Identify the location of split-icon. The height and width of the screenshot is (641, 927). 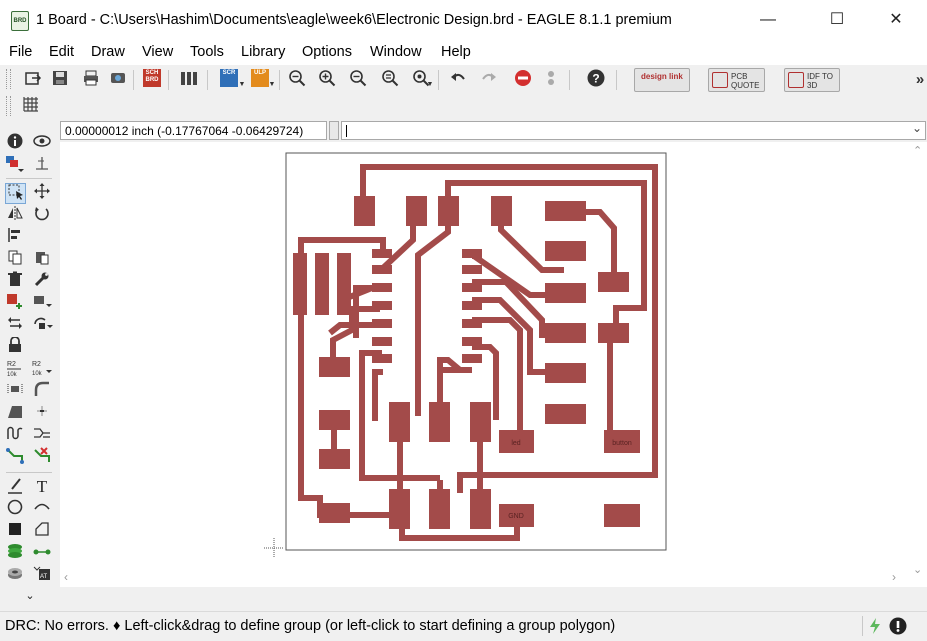
(15, 413).